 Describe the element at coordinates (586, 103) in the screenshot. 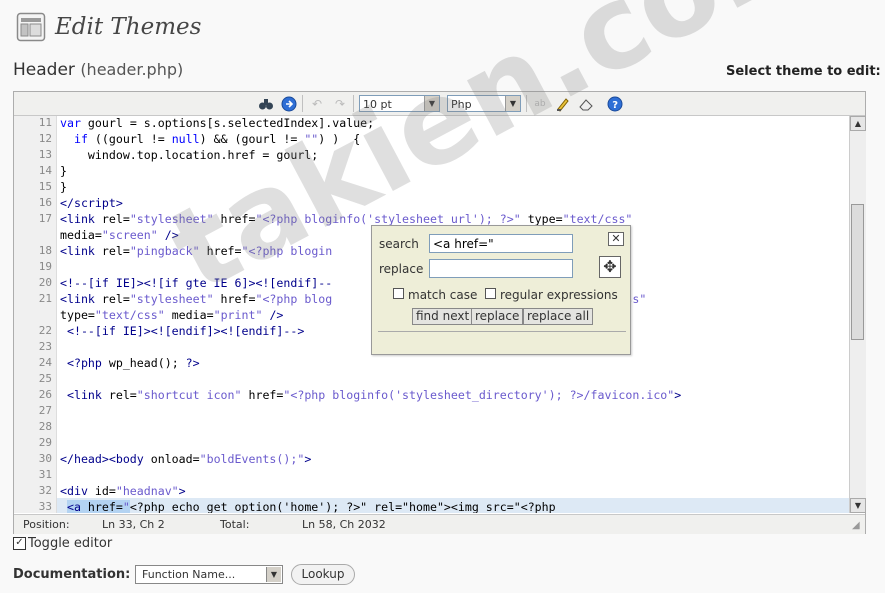

I see `reset-icon` at that location.